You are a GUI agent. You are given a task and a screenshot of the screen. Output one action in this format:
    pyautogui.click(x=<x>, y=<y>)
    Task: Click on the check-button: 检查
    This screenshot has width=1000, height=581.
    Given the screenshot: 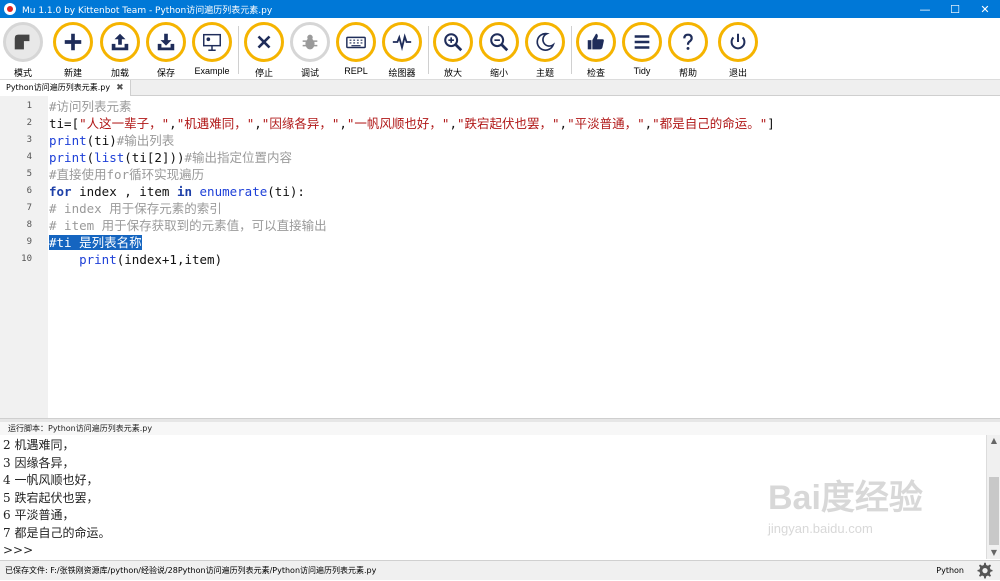 What is the action you would take?
    pyautogui.click(x=596, y=52)
    